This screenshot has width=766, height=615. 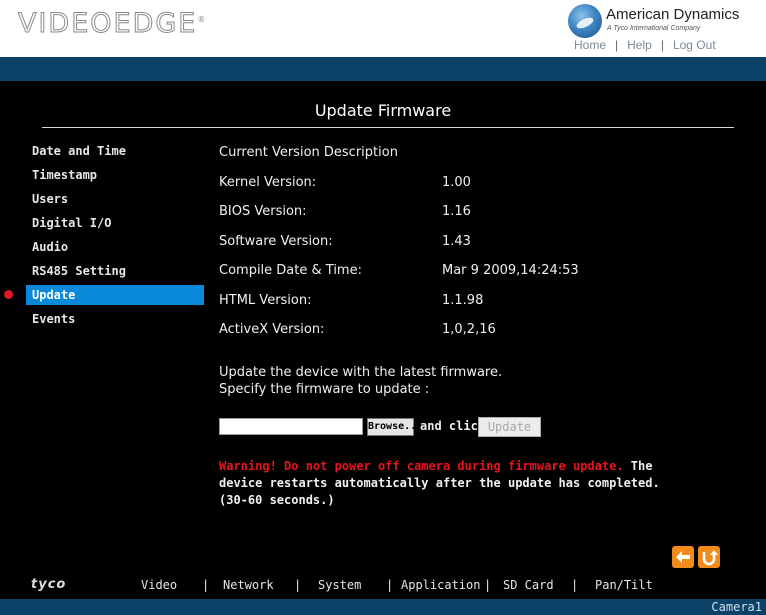 What do you see at coordinates (79, 151) in the screenshot?
I see `sidebar-item-label: Date and Time` at bounding box center [79, 151].